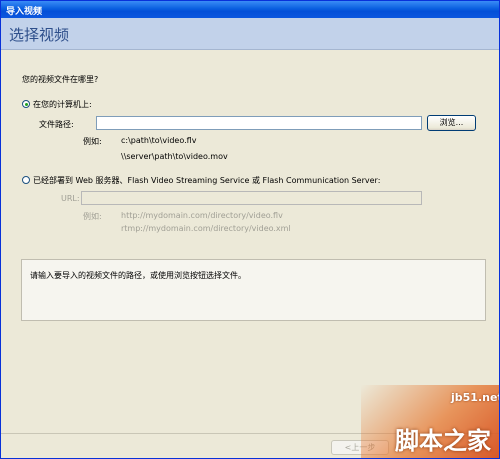 This screenshot has height=459, width=500. Describe the element at coordinates (92, 141) in the screenshot. I see `local-example-label: 例如:` at that location.